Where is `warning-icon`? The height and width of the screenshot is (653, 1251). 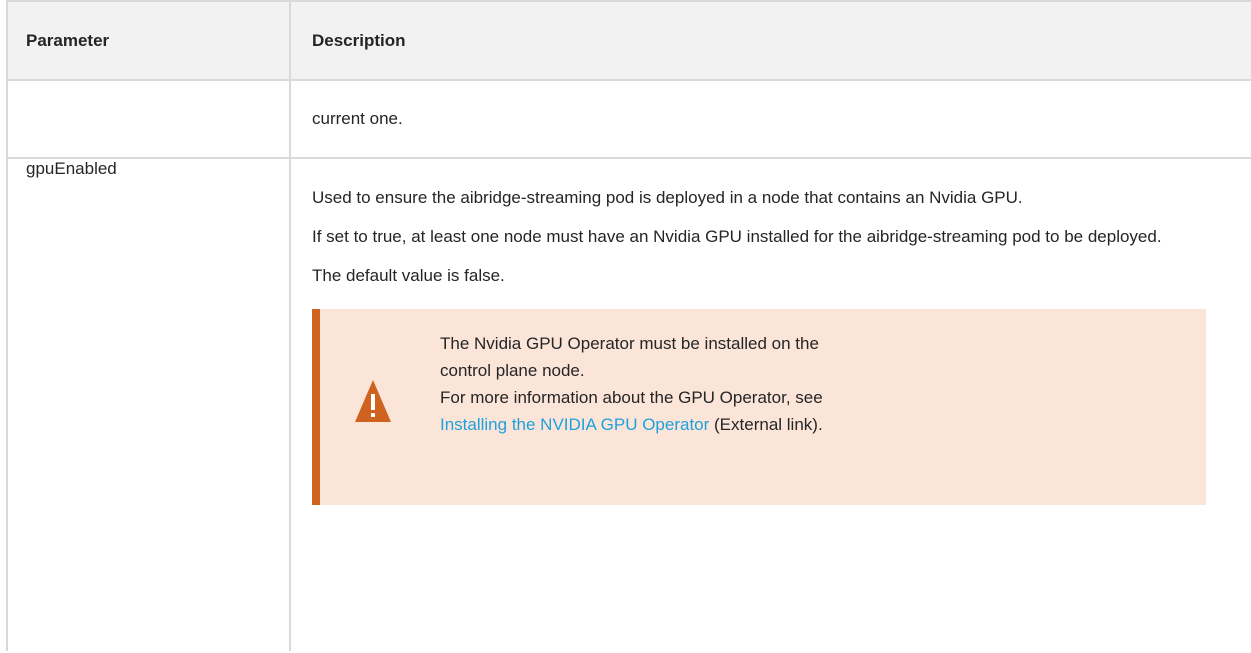
warning-icon is located at coordinates (373, 401).